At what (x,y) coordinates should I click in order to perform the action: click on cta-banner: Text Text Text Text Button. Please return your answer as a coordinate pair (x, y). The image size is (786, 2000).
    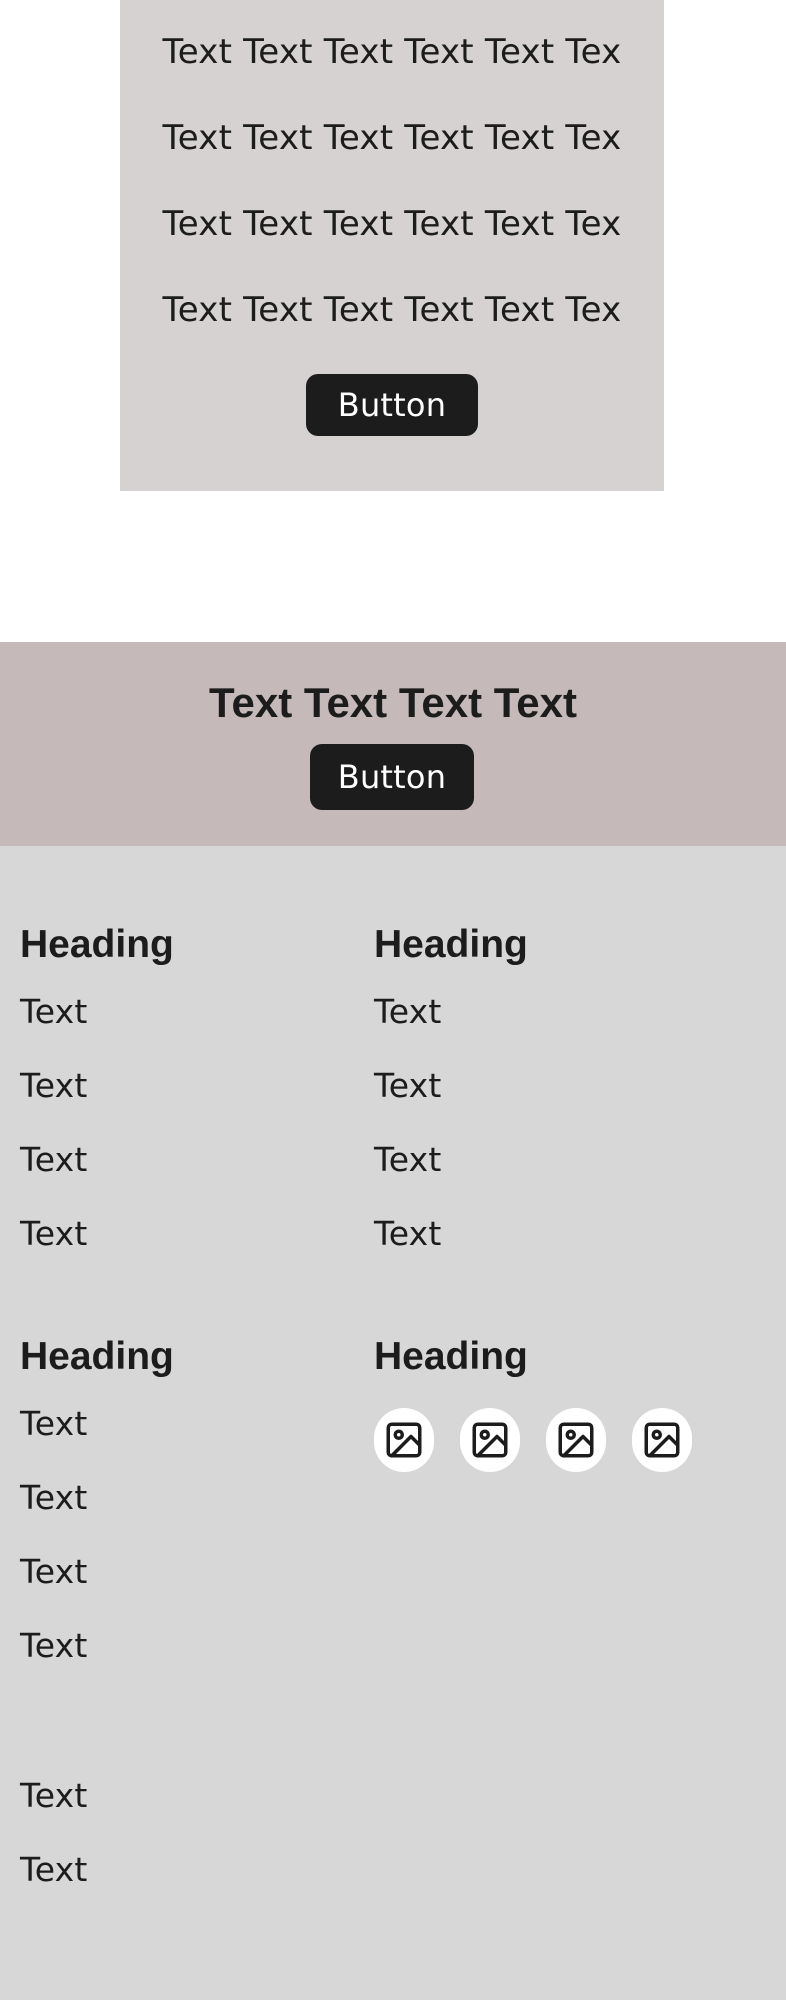
    Looking at the image, I should click on (393, 744).